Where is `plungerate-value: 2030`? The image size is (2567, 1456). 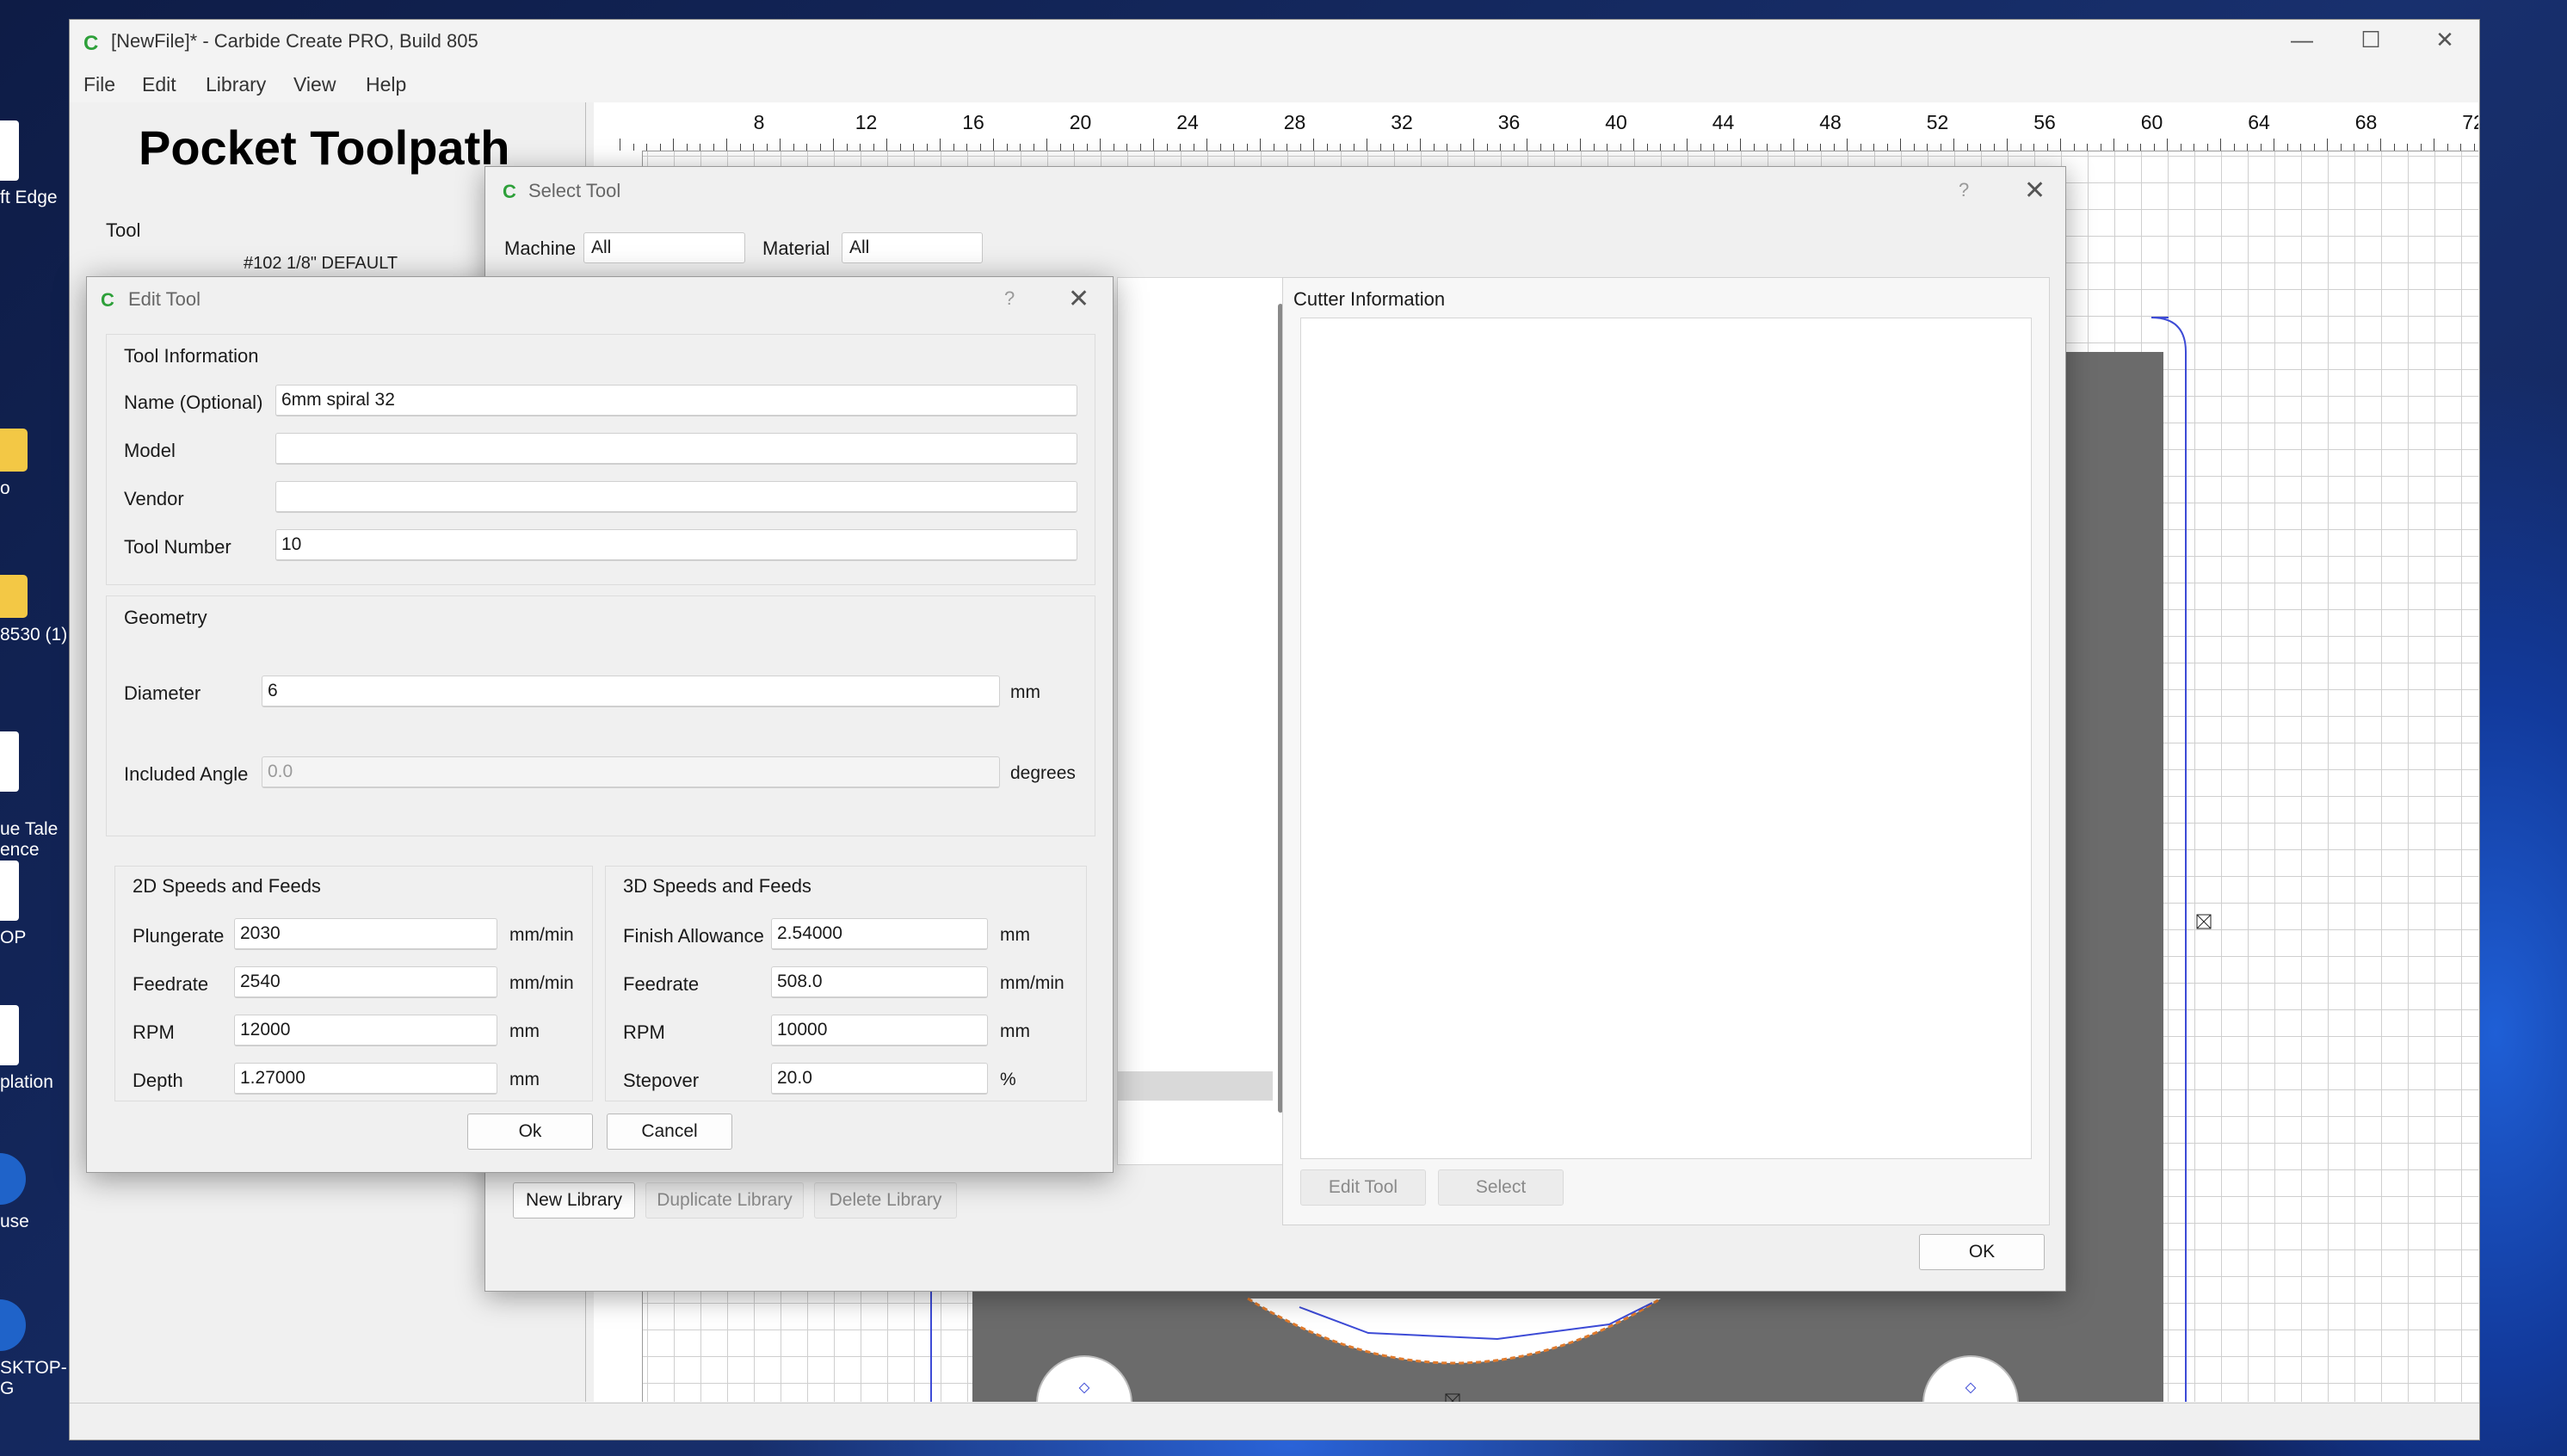
plungerate-value: 2030 is located at coordinates (260, 933).